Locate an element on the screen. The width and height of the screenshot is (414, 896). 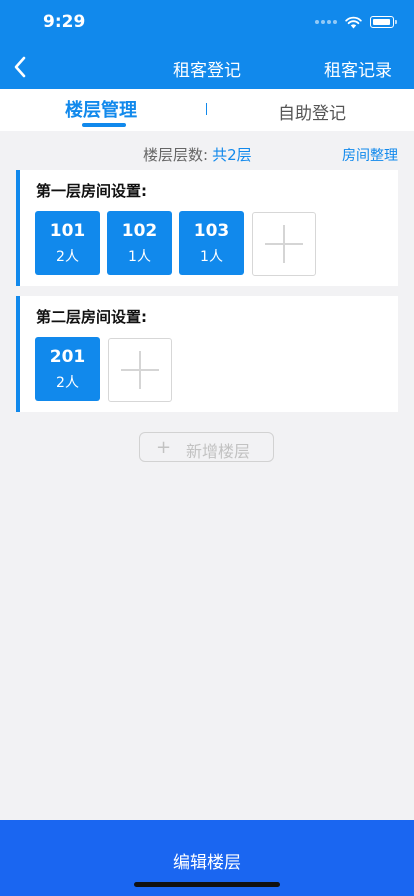
edit-floor-label: 编辑楼层 is located at coordinates (207, 863).